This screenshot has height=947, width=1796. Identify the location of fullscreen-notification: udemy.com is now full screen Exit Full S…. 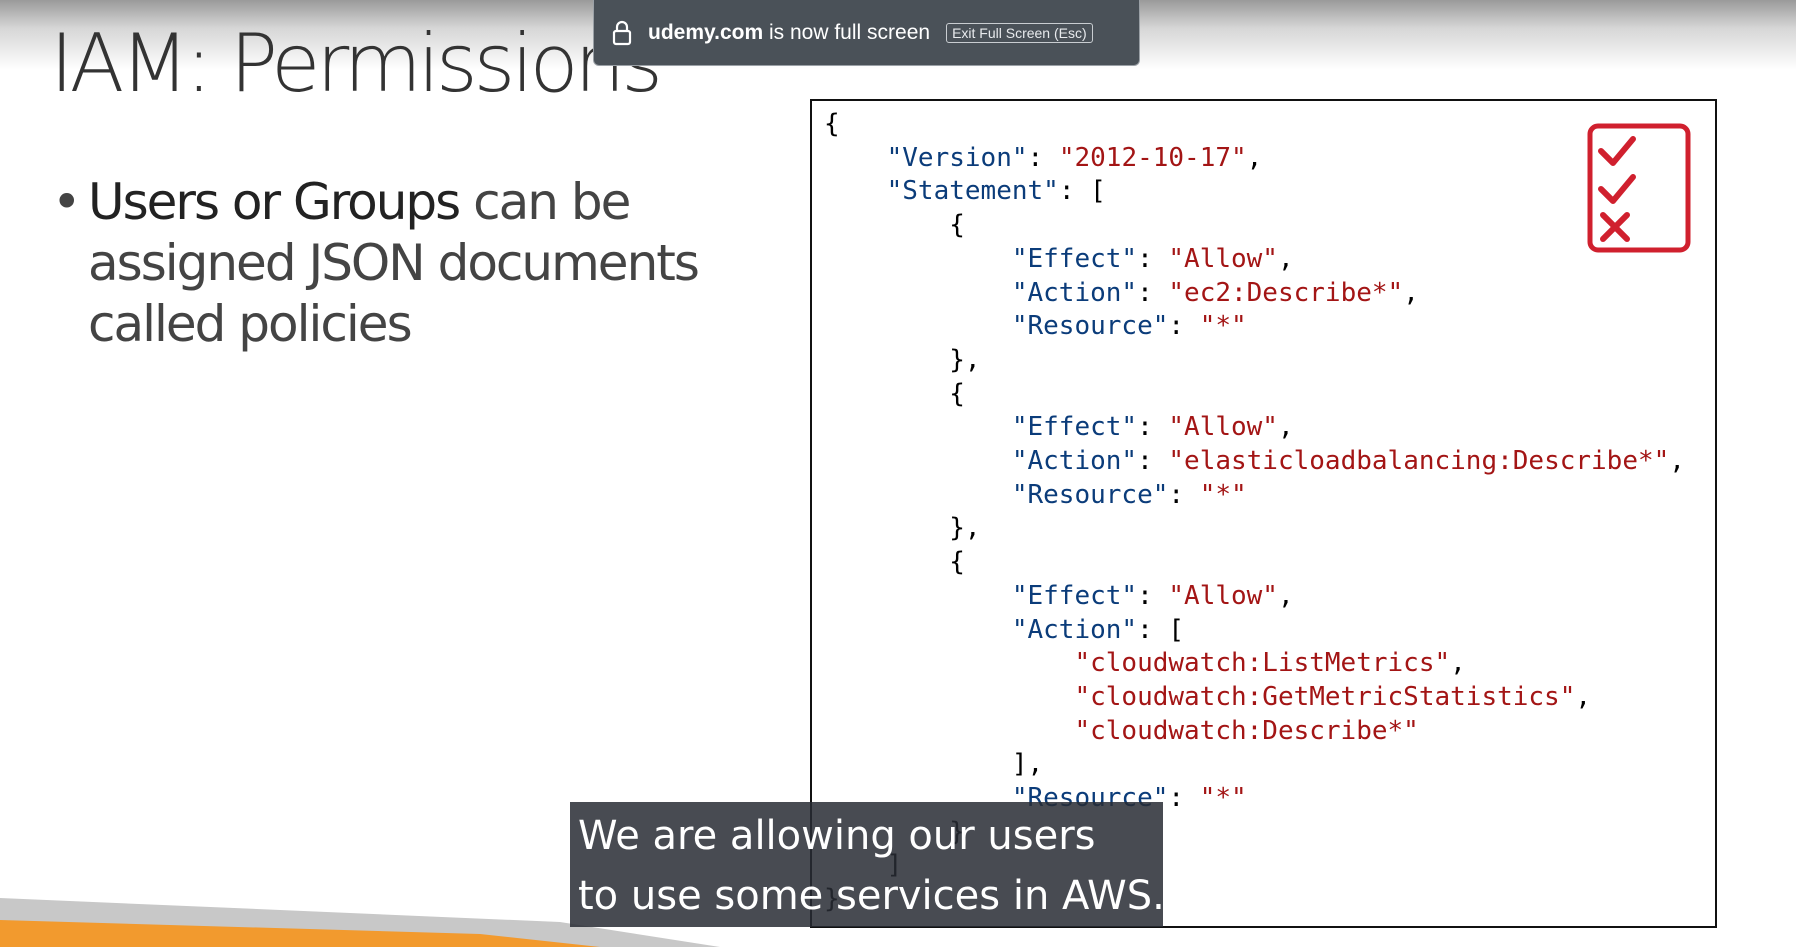
(866, 33).